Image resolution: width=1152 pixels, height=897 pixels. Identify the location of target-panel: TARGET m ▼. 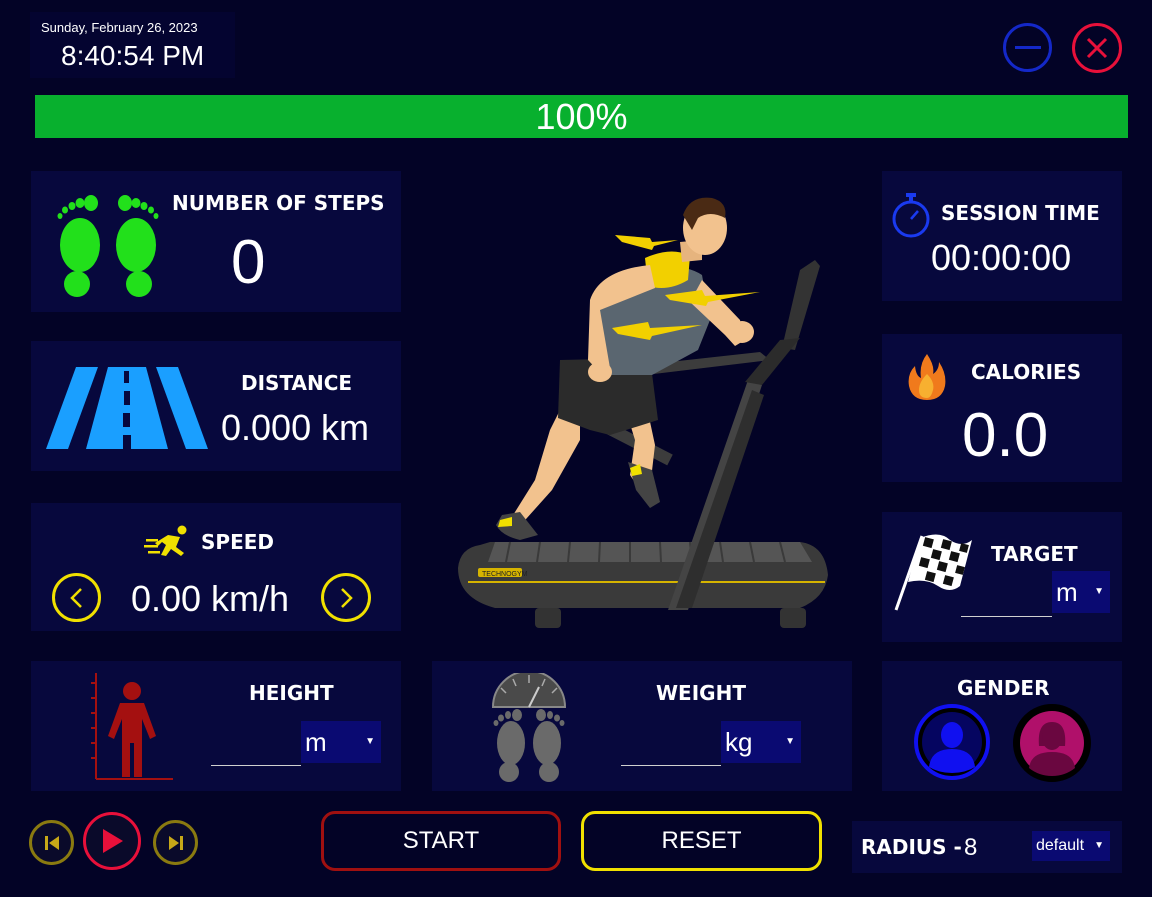
(1002, 577).